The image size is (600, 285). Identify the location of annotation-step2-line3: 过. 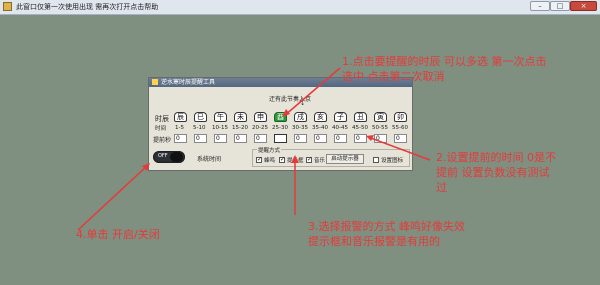
(441, 187).